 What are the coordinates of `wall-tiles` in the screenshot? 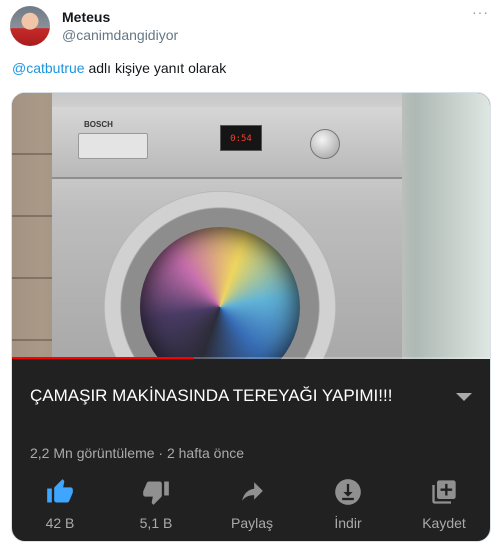 It's located at (33, 226).